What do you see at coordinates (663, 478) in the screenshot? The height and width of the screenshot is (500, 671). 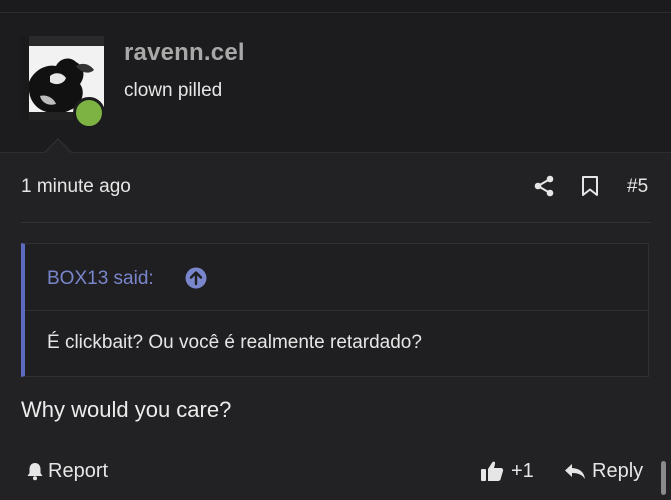 I see `scrollbar-thumb` at bounding box center [663, 478].